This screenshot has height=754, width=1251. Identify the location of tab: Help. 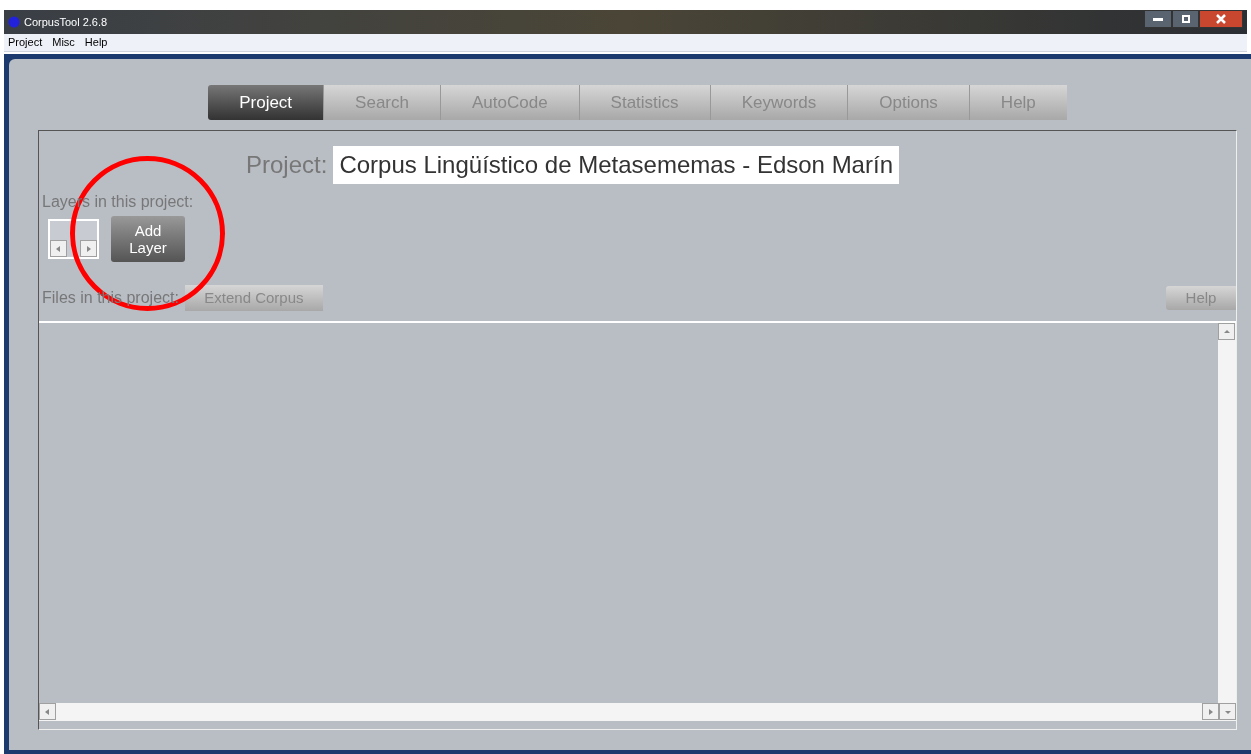
(1017, 102).